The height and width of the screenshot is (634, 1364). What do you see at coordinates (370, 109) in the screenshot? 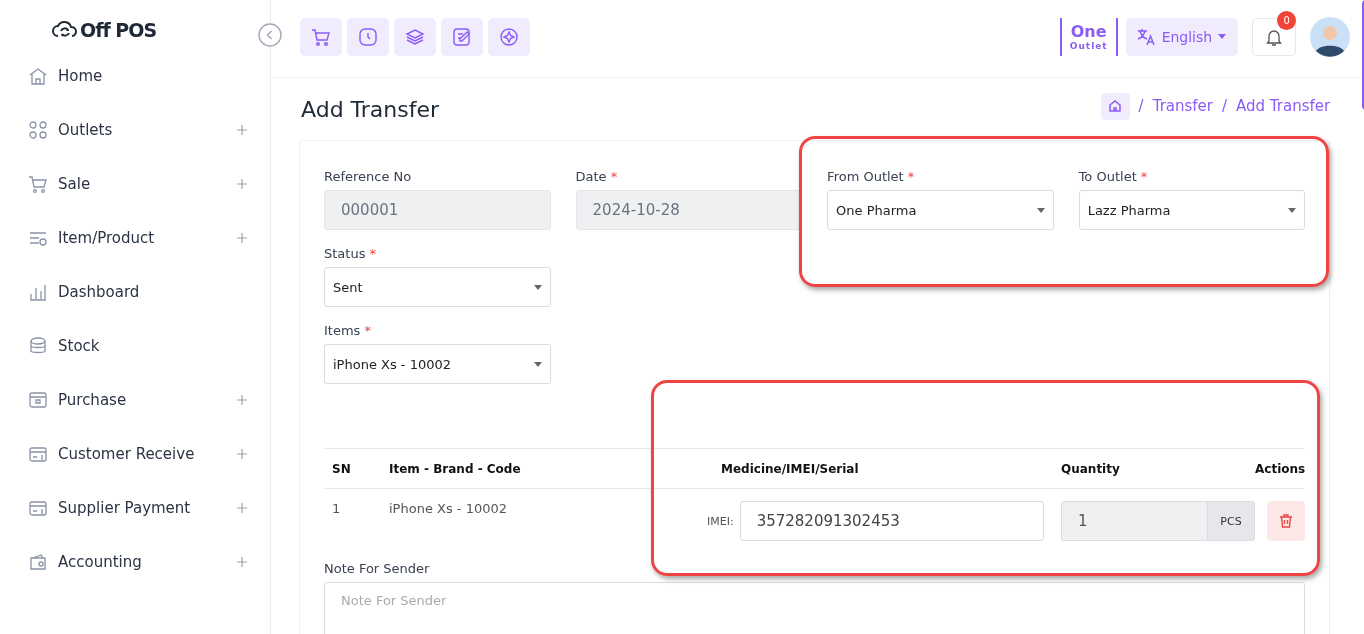
I see `page-title: Add Transfer` at bounding box center [370, 109].